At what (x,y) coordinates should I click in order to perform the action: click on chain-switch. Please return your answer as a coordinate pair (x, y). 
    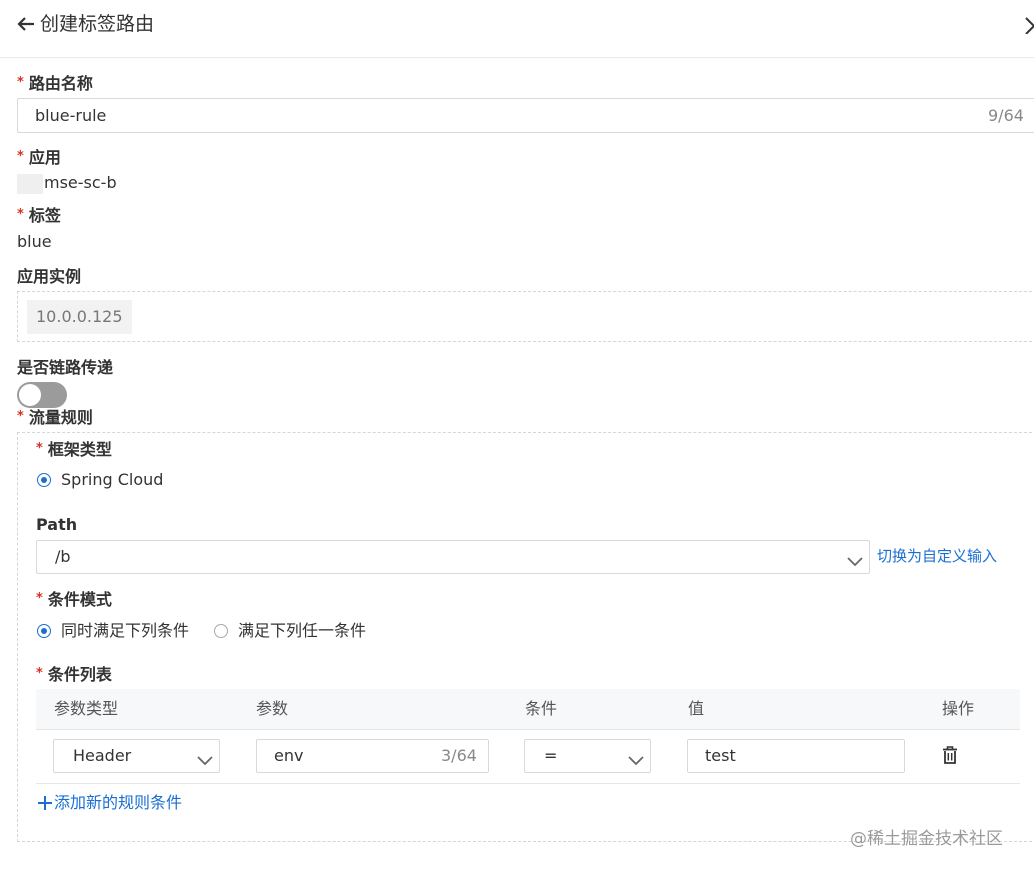
    Looking at the image, I should click on (42, 395).